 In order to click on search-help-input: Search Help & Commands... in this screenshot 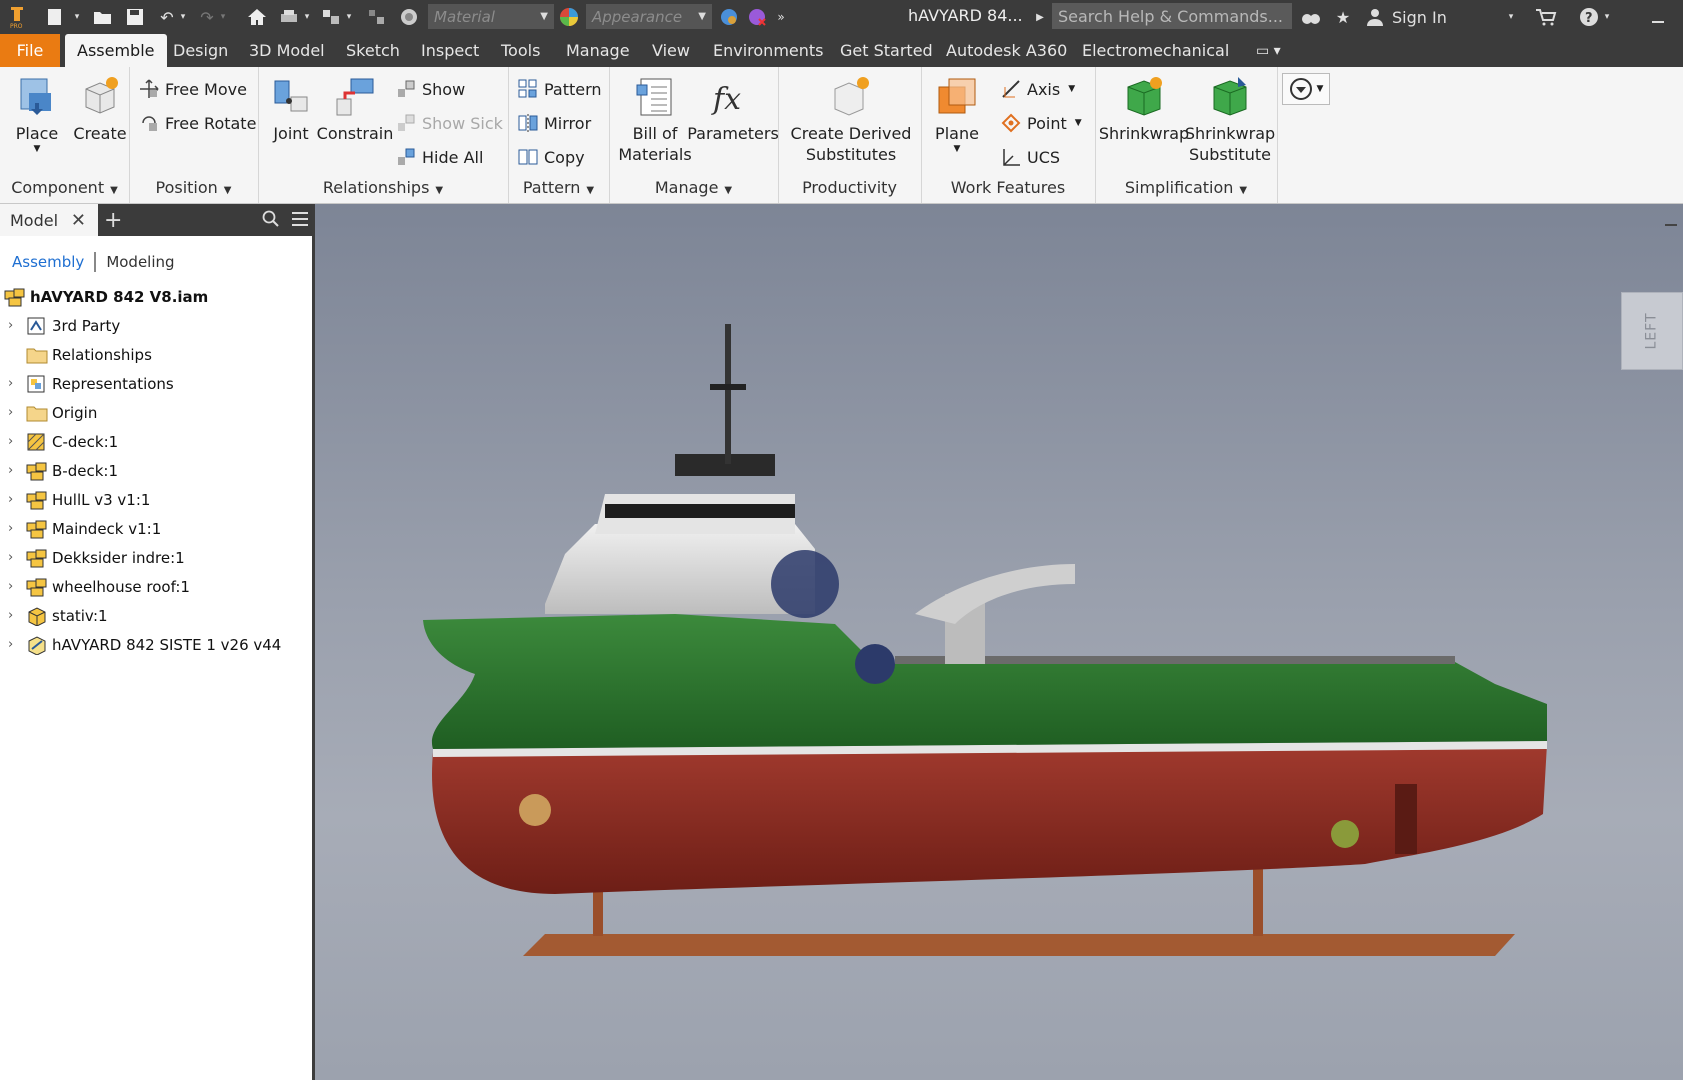, I will do `click(1172, 16)`.